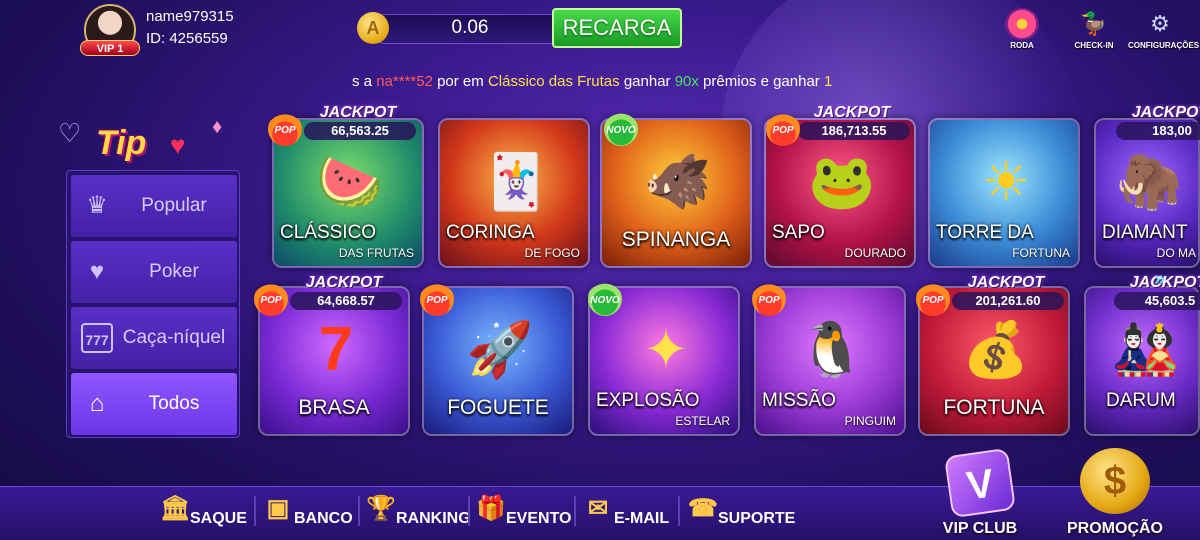  Describe the element at coordinates (500, 350) in the screenshot. I see `rocket-icon: 🚀` at that location.